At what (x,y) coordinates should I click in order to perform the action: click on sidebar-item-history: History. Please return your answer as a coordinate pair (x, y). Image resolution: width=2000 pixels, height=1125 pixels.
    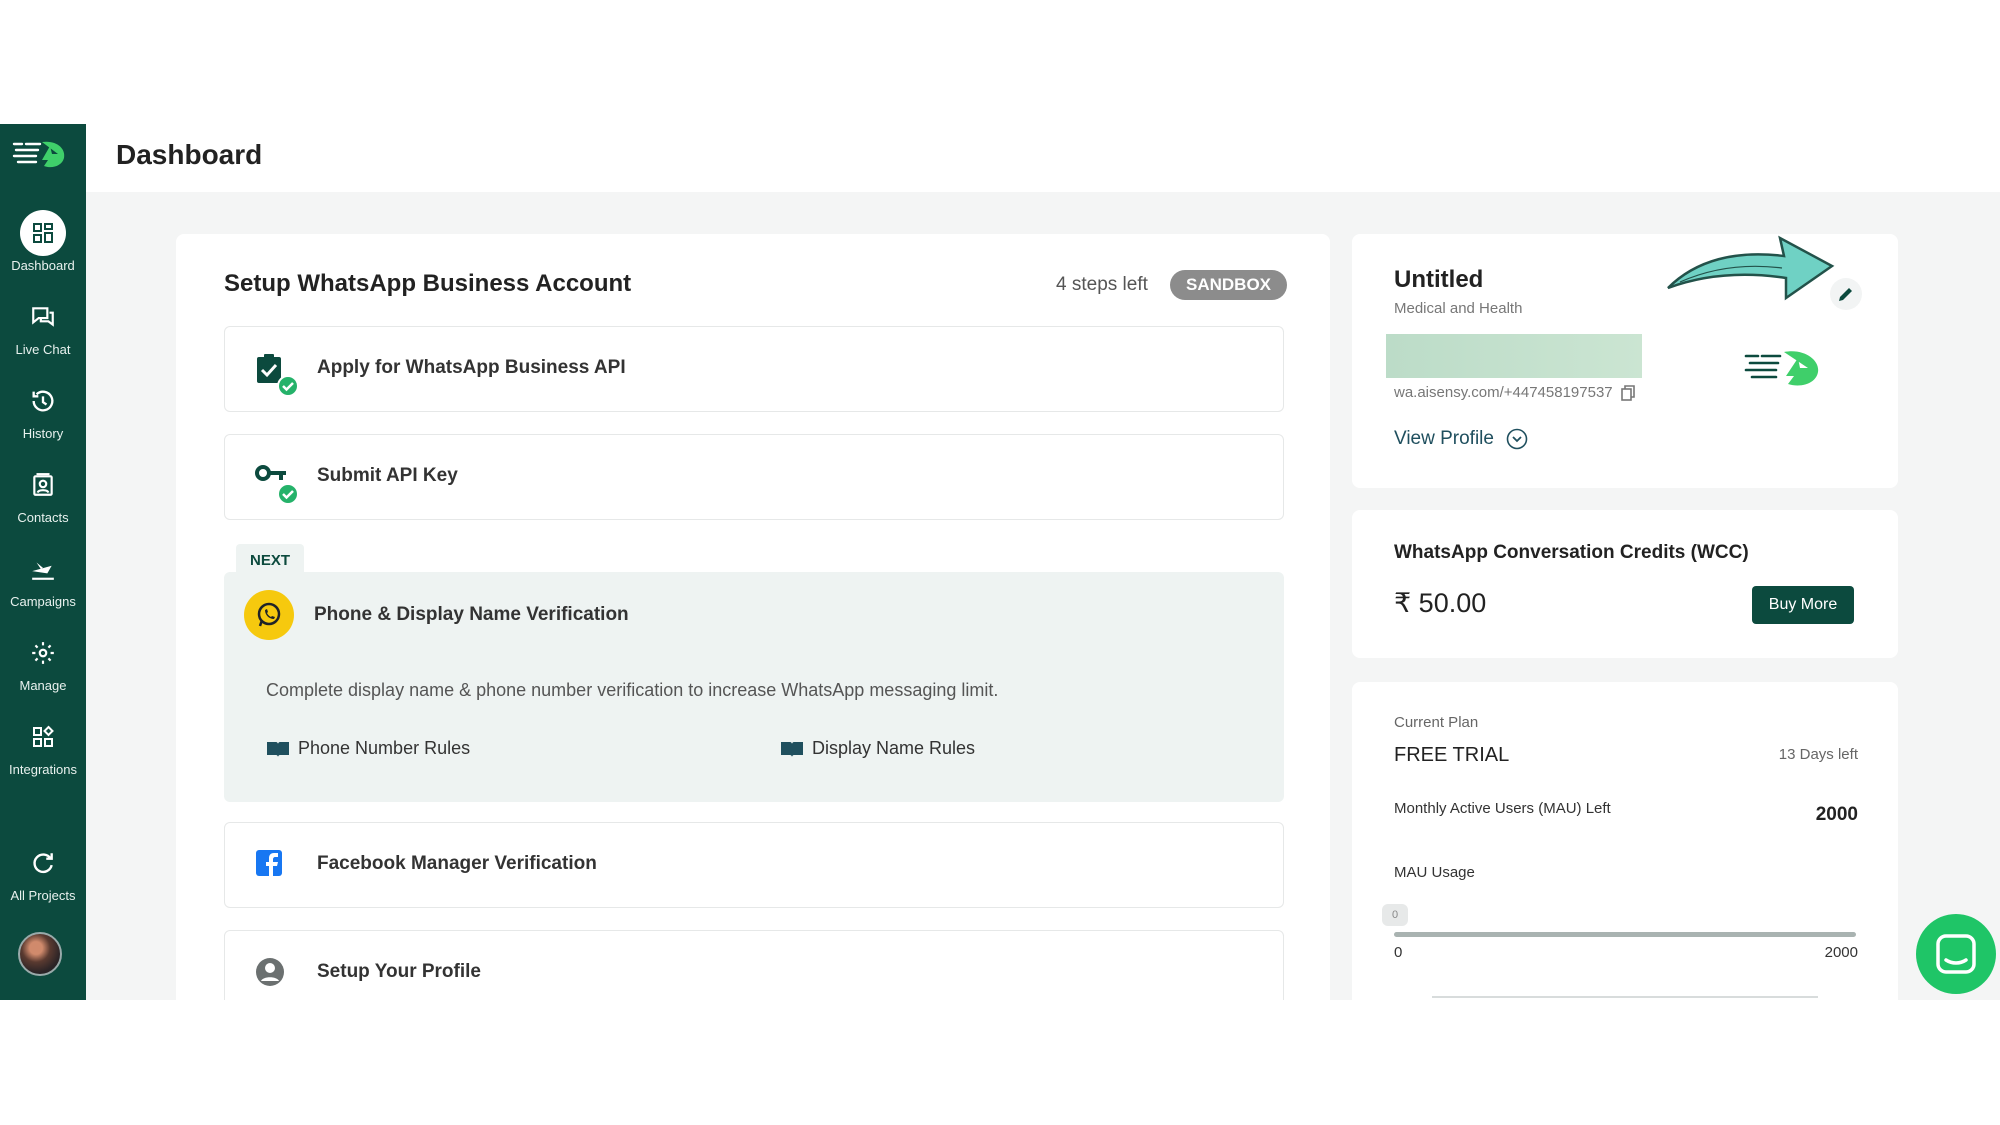
    Looking at the image, I should click on (43, 414).